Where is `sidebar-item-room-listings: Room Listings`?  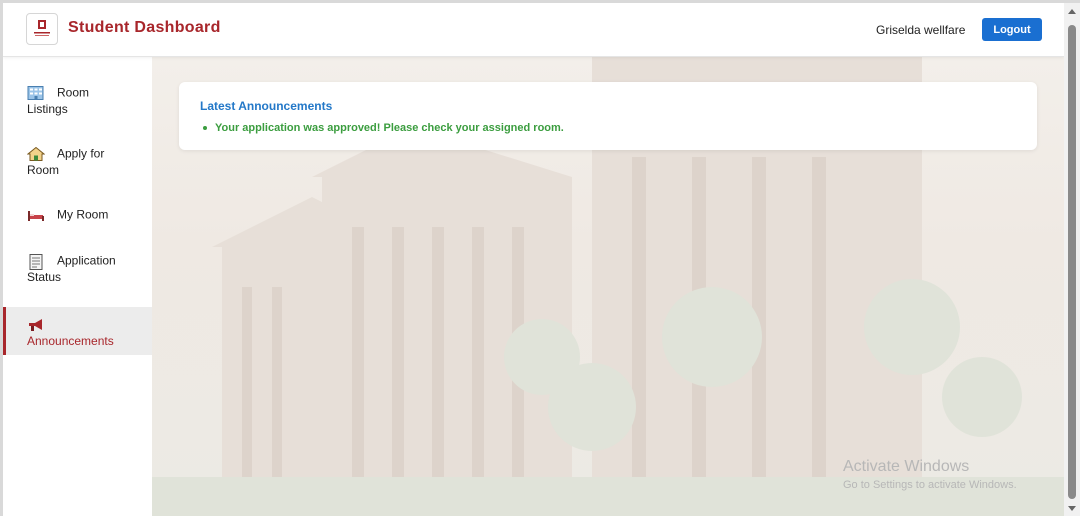
sidebar-item-room-listings: Room Listings is located at coordinates (77, 101).